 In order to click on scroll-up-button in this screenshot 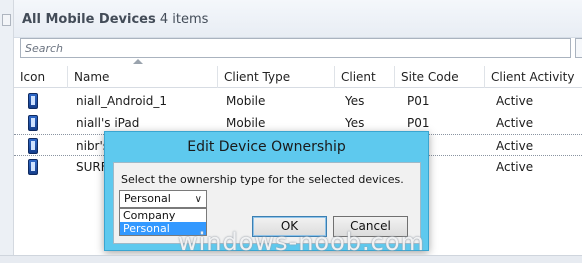, I will do `click(6, 20)`.